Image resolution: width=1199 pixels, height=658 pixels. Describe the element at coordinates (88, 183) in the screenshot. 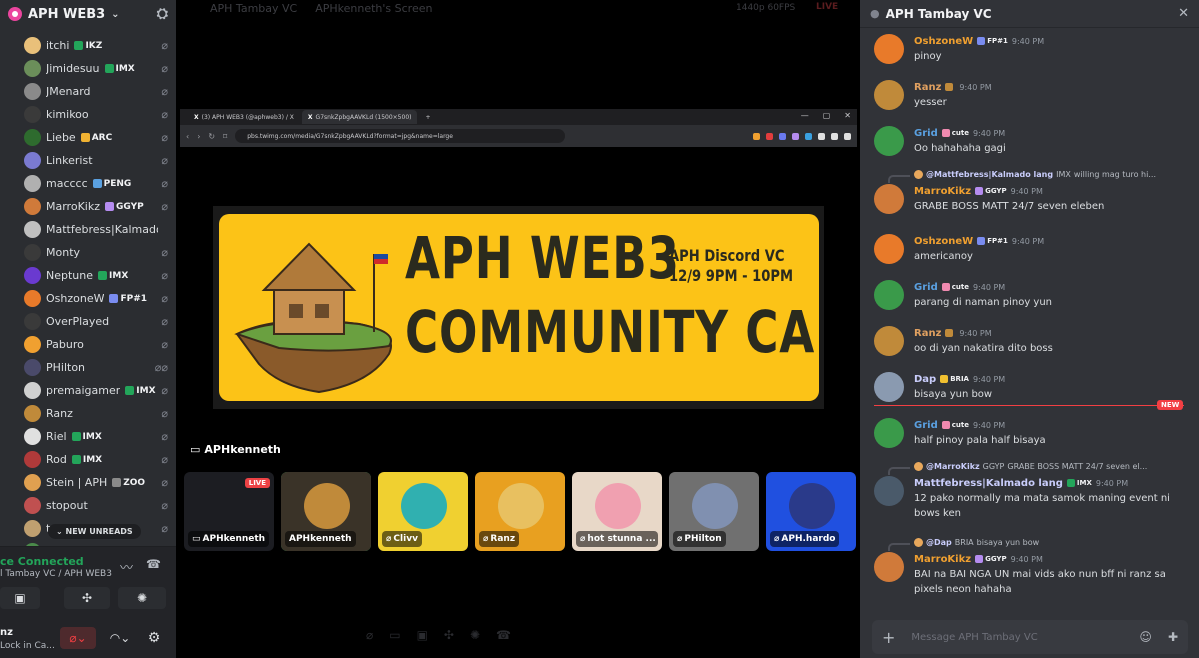

I see `member-row: macccc PENG ⌀` at that location.